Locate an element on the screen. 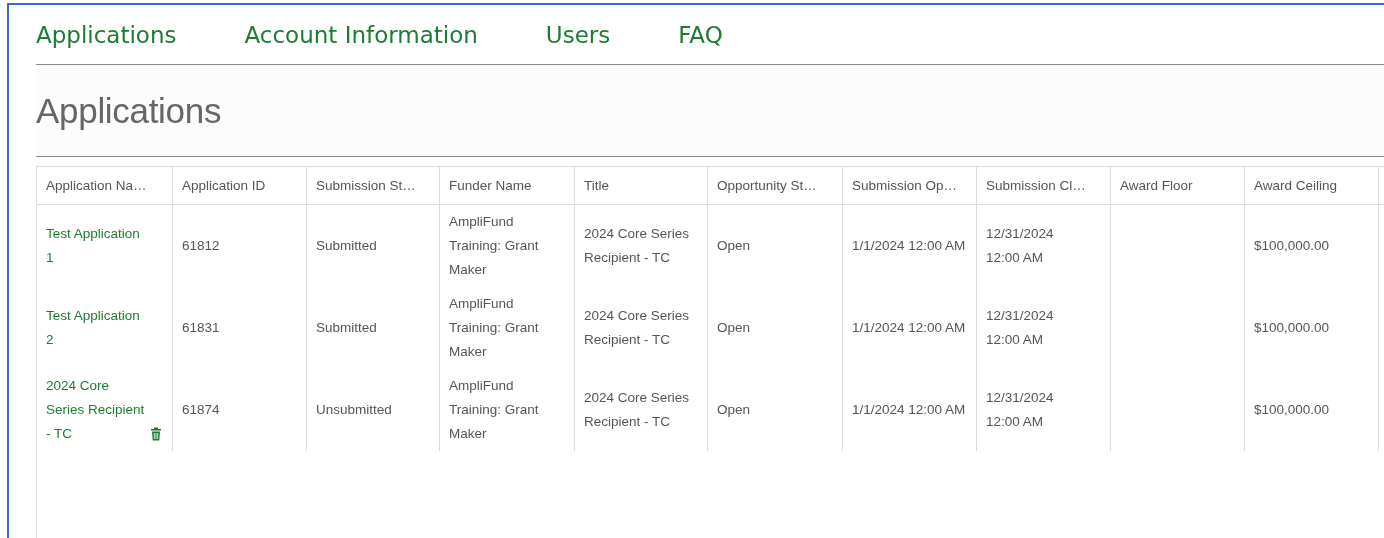  column-header: Award Floor is located at coordinates (1178, 185).